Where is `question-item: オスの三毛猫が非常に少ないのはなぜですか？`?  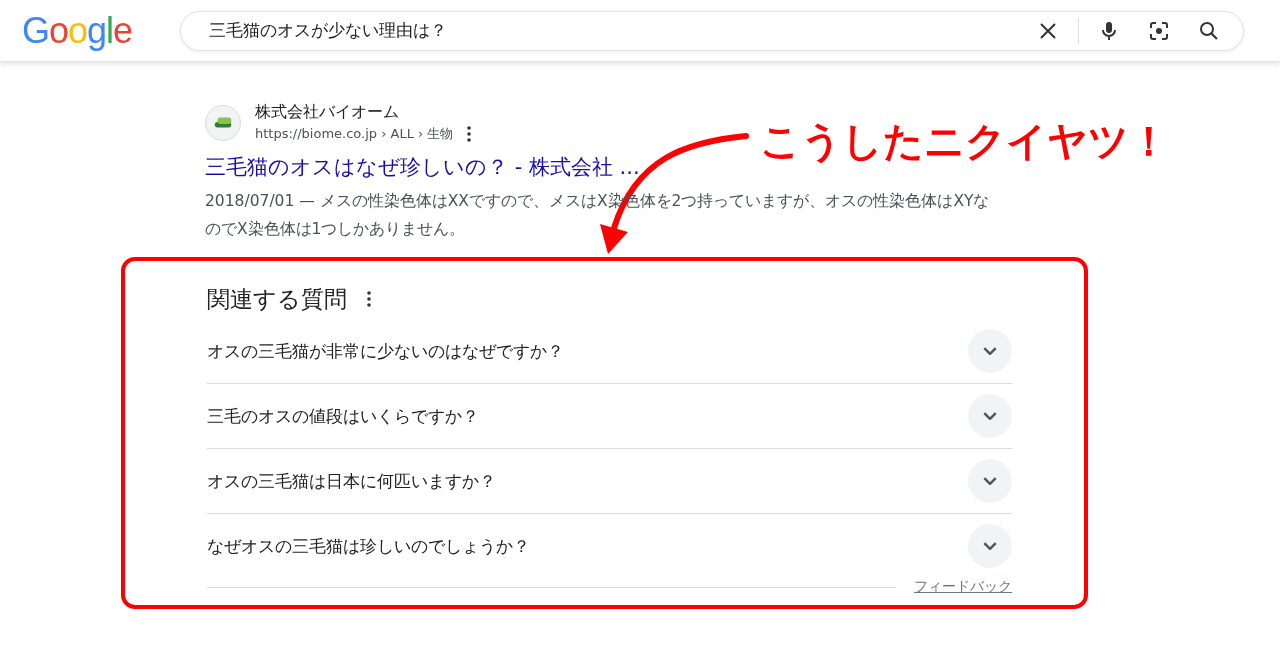 question-item: オスの三毛猫が非常に少ないのはなぜですか？ is located at coordinates (385, 351).